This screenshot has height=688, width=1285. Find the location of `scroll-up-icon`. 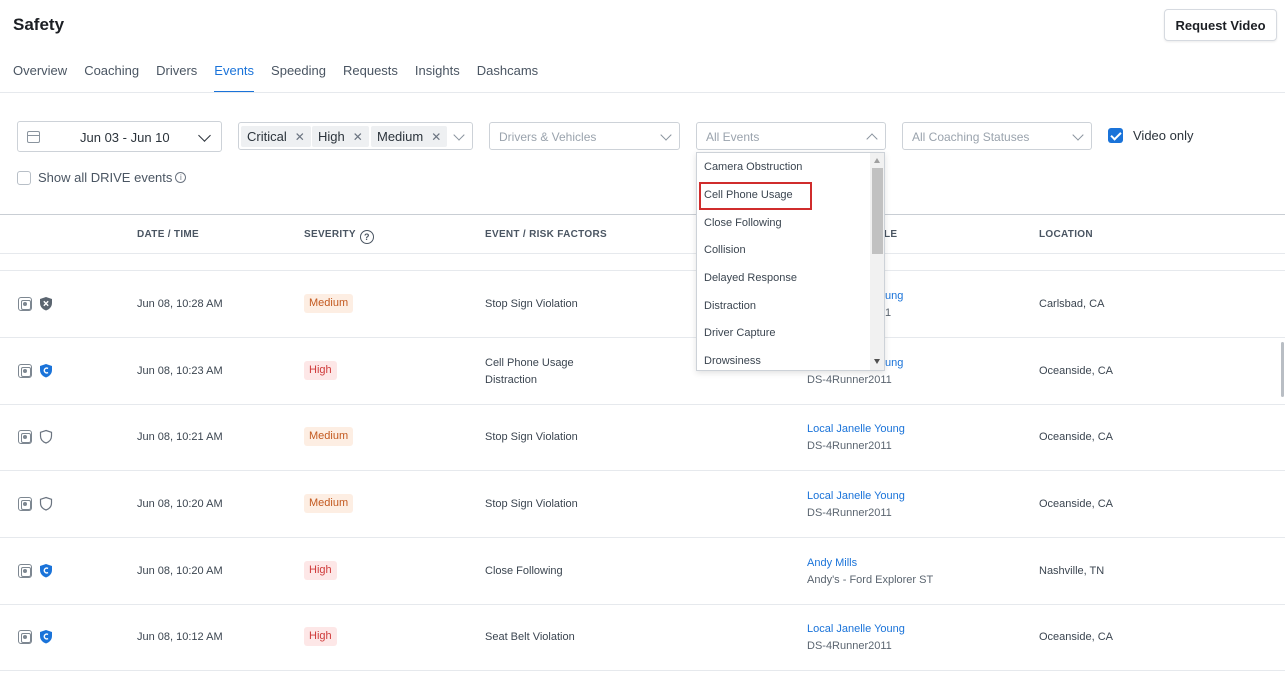

scroll-up-icon is located at coordinates (877, 160).